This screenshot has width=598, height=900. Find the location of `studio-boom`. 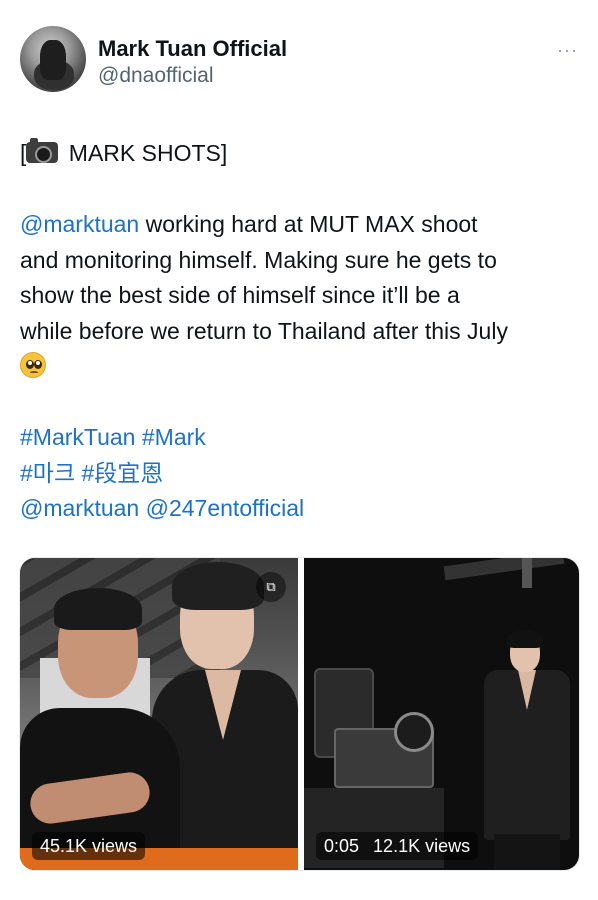

studio-boom is located at coordinates (504, 569).